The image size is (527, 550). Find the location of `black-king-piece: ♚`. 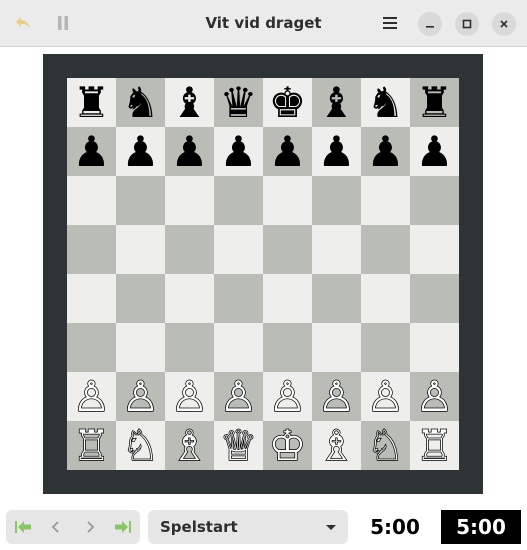

black-king-piece: ♚ is located at coordinates (288, 102).